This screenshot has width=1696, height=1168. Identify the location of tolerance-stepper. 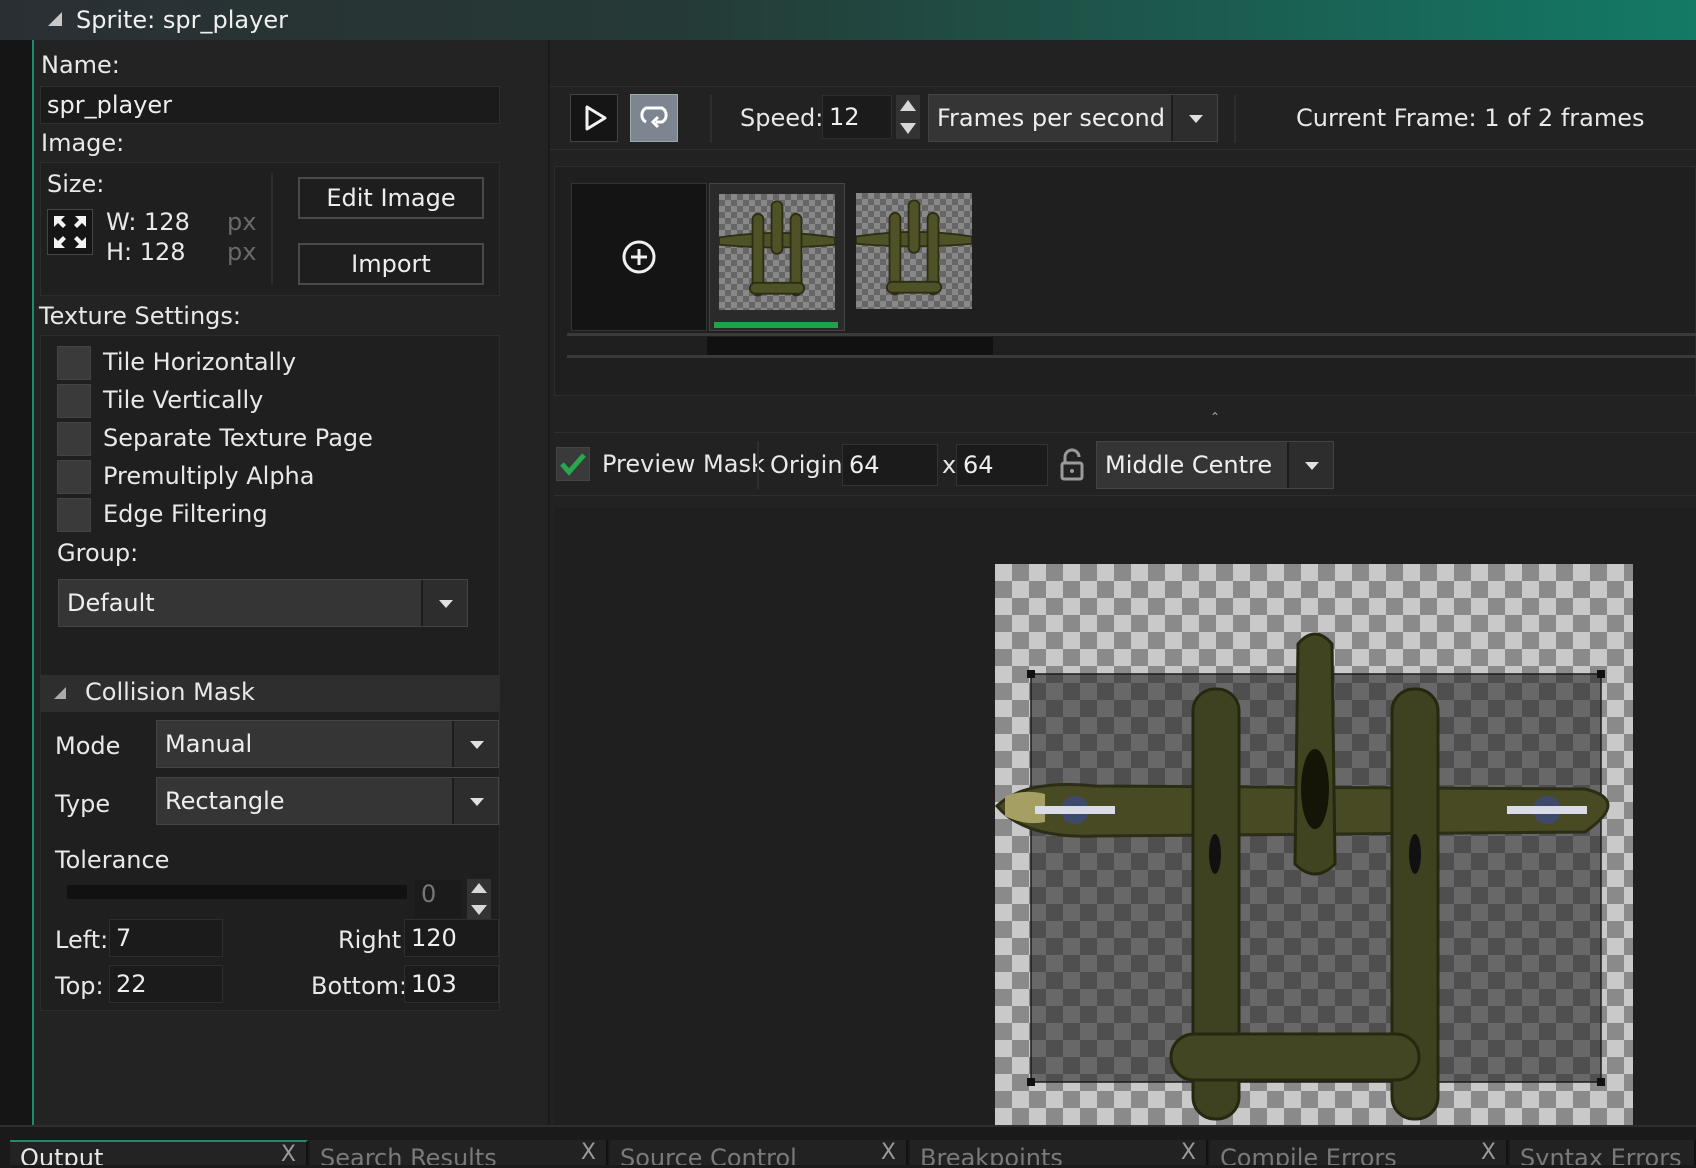
(479, 899).